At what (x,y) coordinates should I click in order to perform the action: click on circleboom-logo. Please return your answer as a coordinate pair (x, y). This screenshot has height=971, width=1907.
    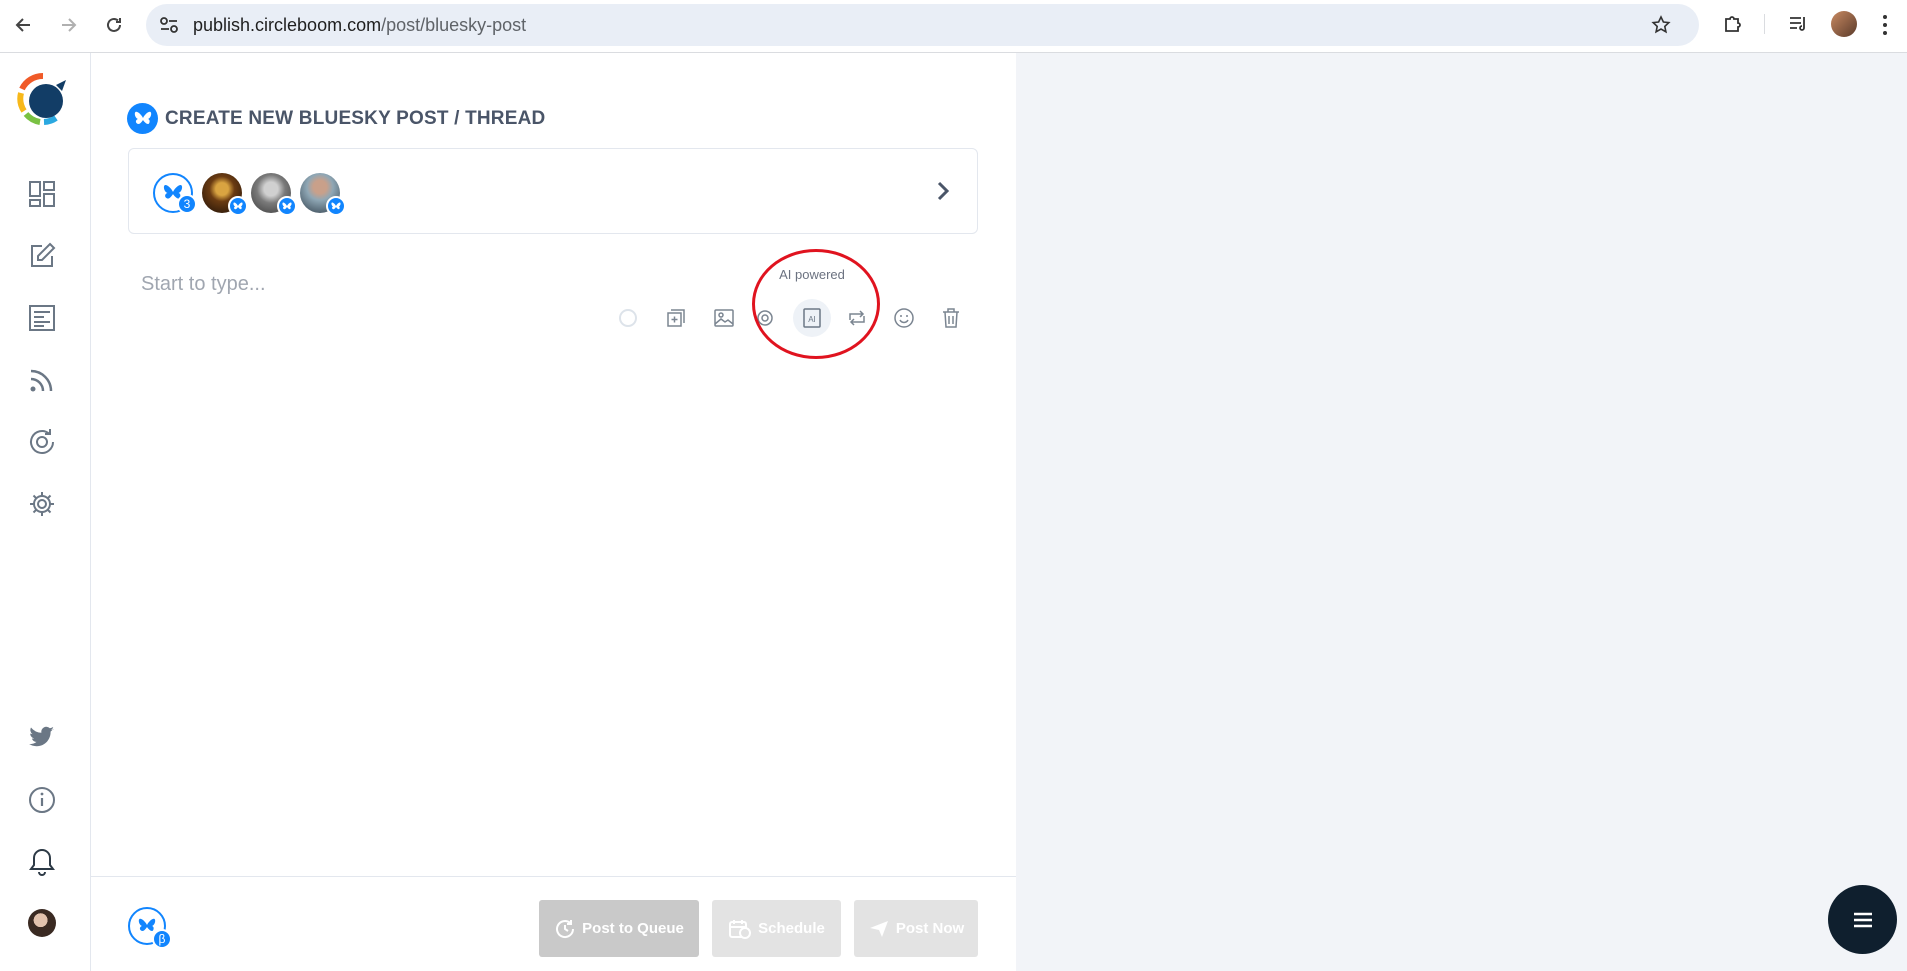
    Looking at the image, I should click on (43, 99).